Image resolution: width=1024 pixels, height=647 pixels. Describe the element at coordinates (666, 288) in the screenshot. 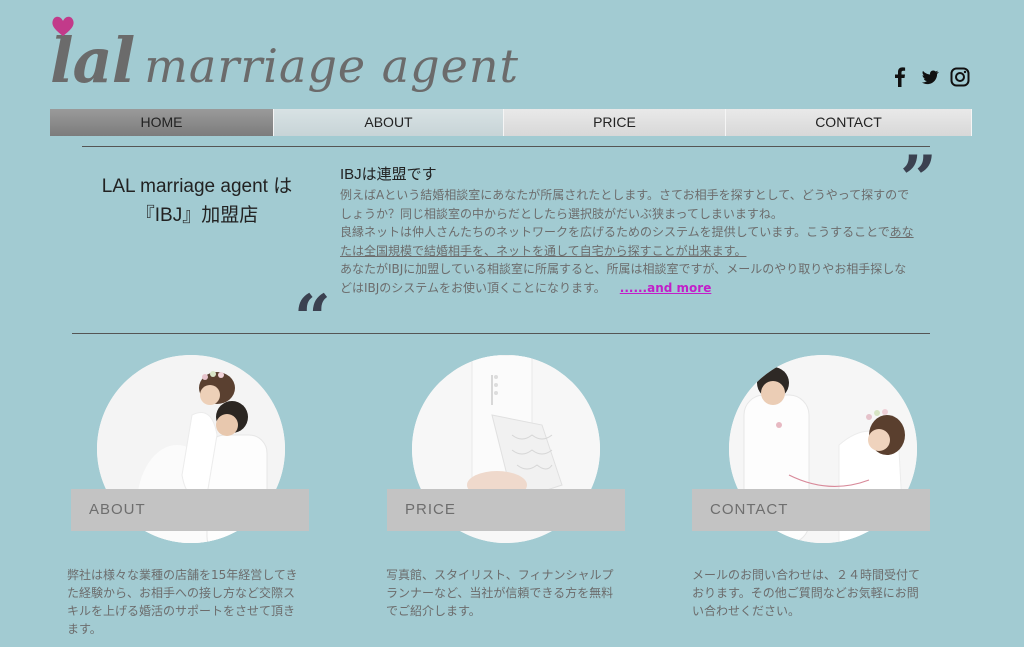

I see `and-more-link: ......and more` at that location.